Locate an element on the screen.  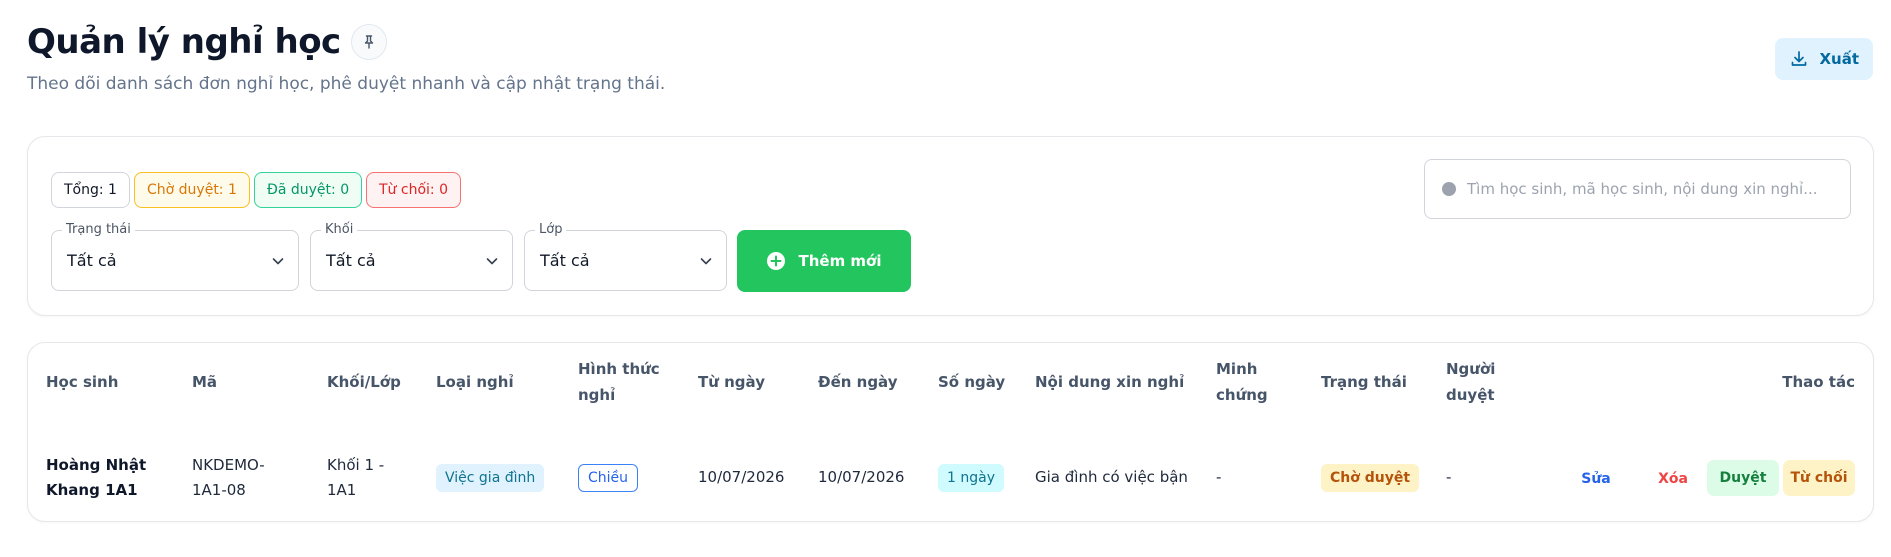
download-icon is located at coordinates (1799, 58).